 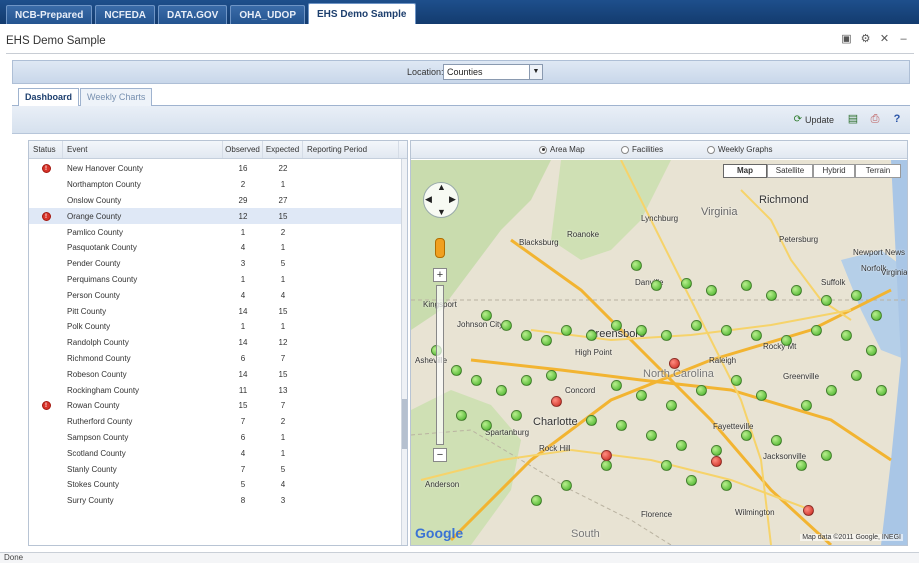 I want to click on column-header-reporting-period: Reporting Period, so click(x=351, y=149).